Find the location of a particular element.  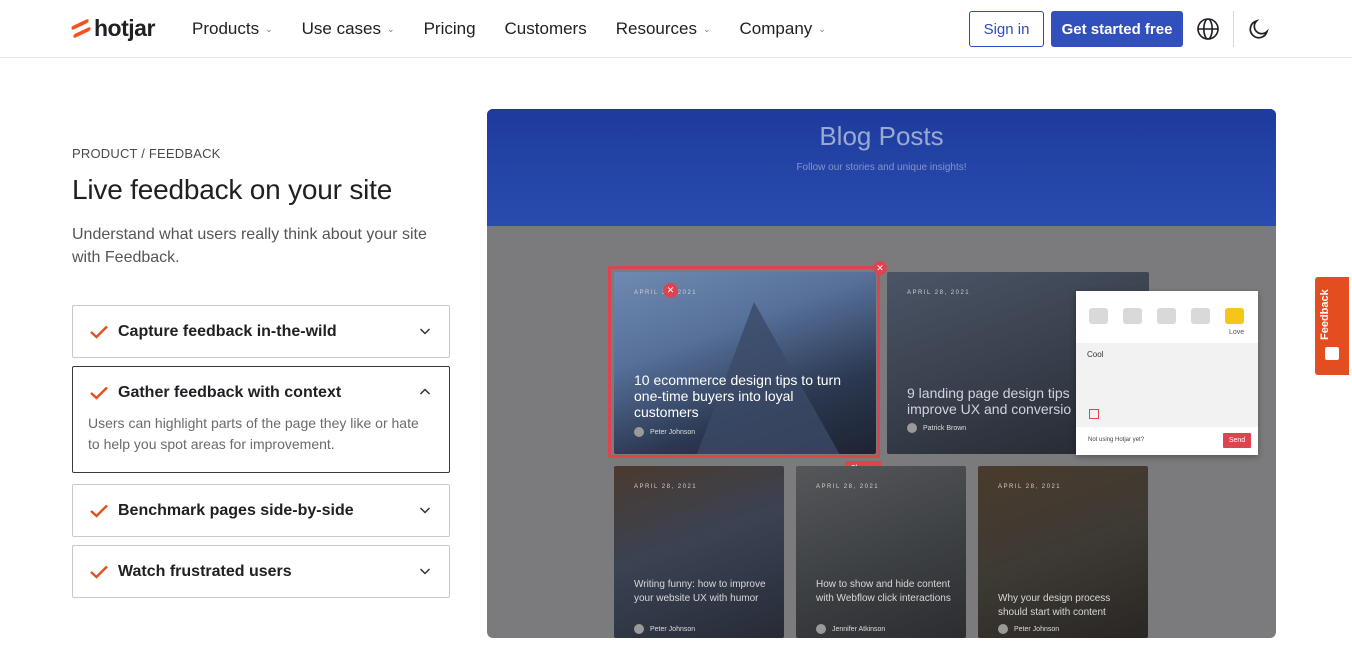

menu-label: Products is located at coordinates (226, 28).